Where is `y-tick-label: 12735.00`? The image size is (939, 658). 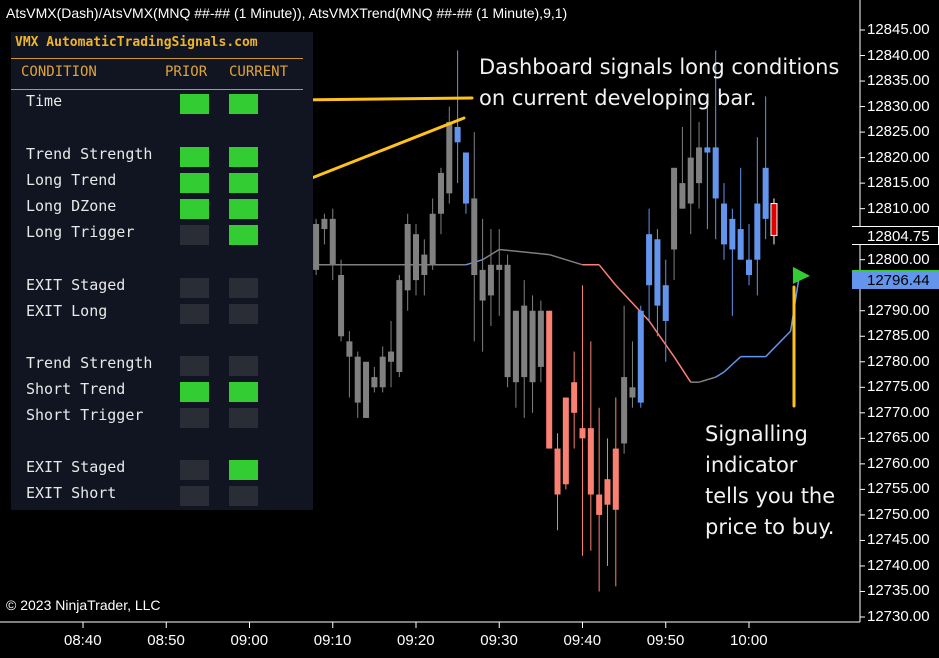 y-tick-label: 12735.00 is located at coordinates (898, 591).